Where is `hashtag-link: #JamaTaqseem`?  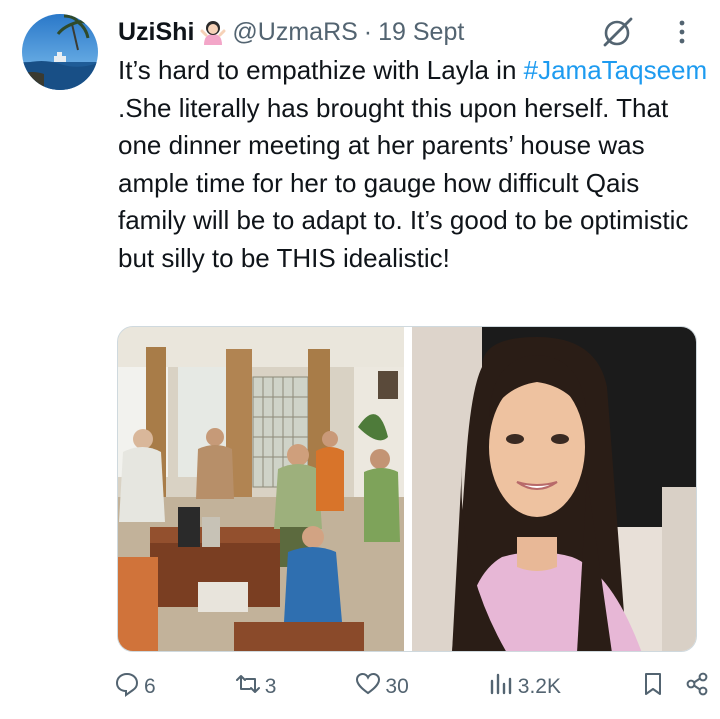 hashtag-link: #JamaTaqseem is located at coordinates (616, 70).